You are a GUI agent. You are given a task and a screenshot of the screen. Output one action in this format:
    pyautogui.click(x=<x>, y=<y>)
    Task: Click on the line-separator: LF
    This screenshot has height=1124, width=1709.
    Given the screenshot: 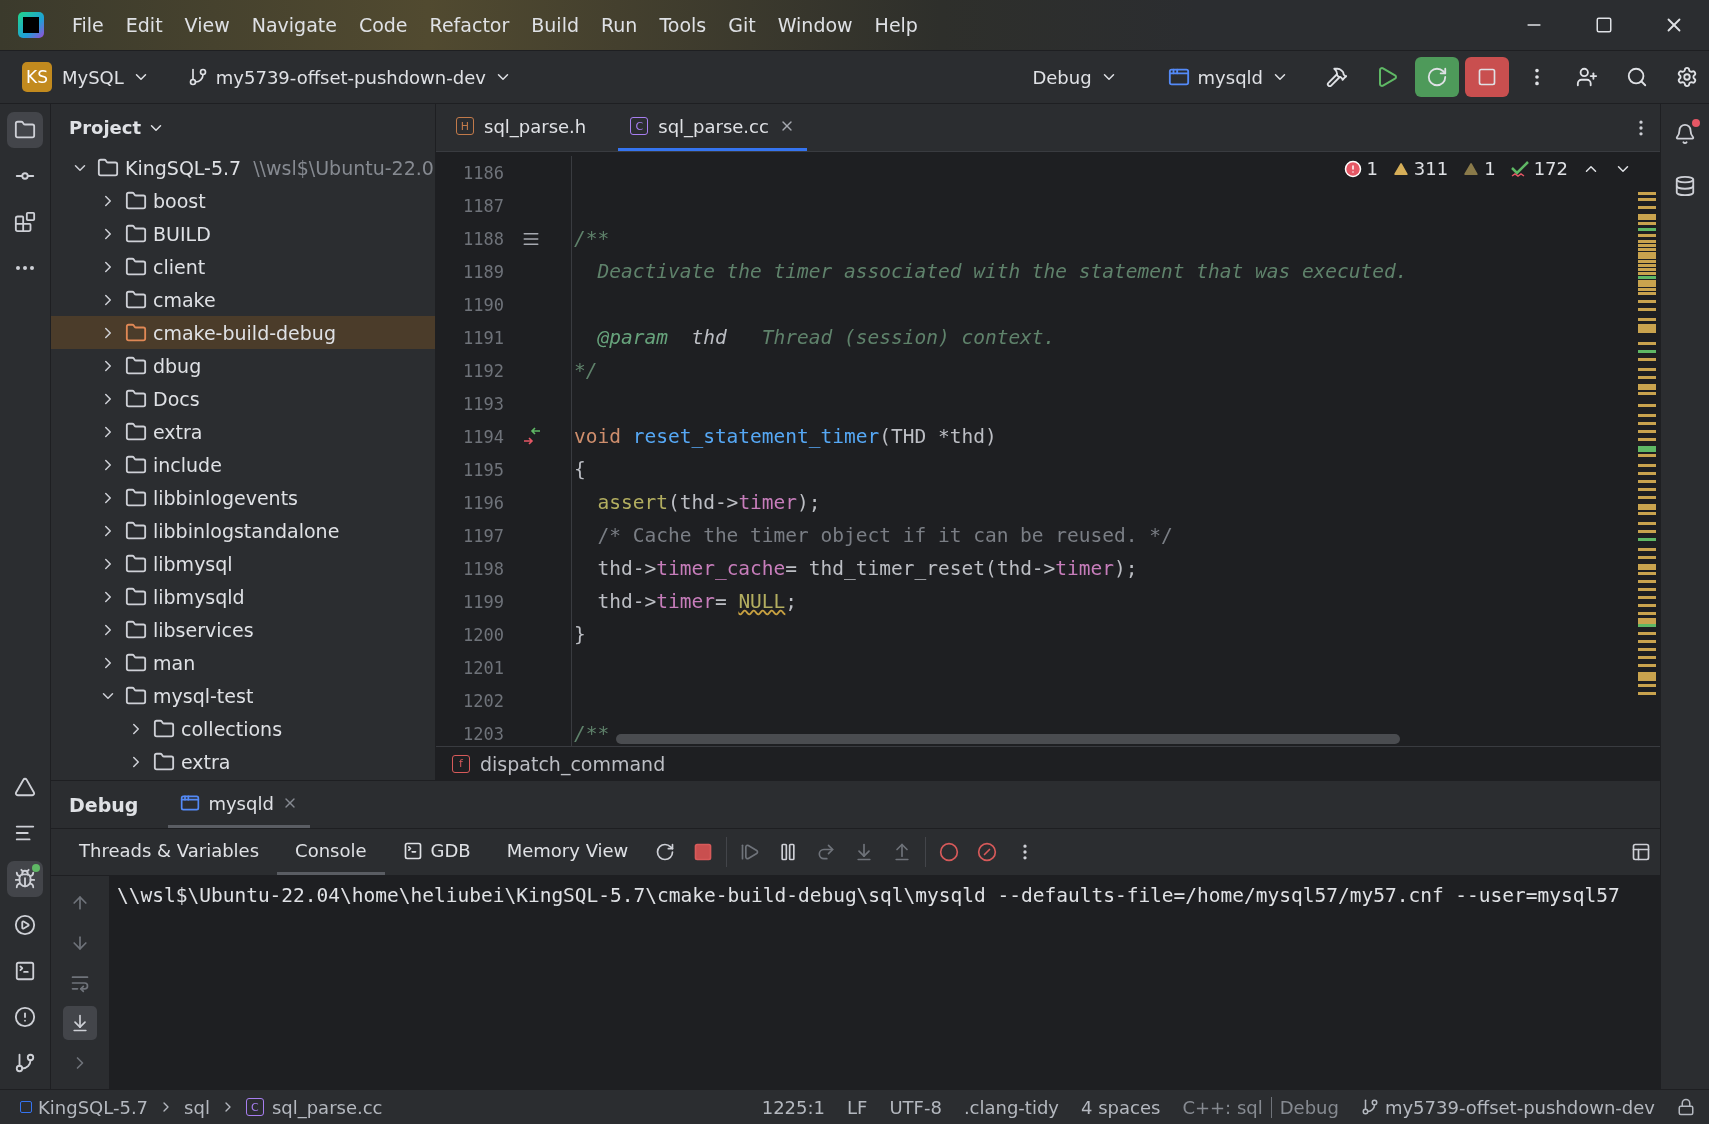 What is the action you would take?
    pyautogui.click(x=857, y=1107)
    